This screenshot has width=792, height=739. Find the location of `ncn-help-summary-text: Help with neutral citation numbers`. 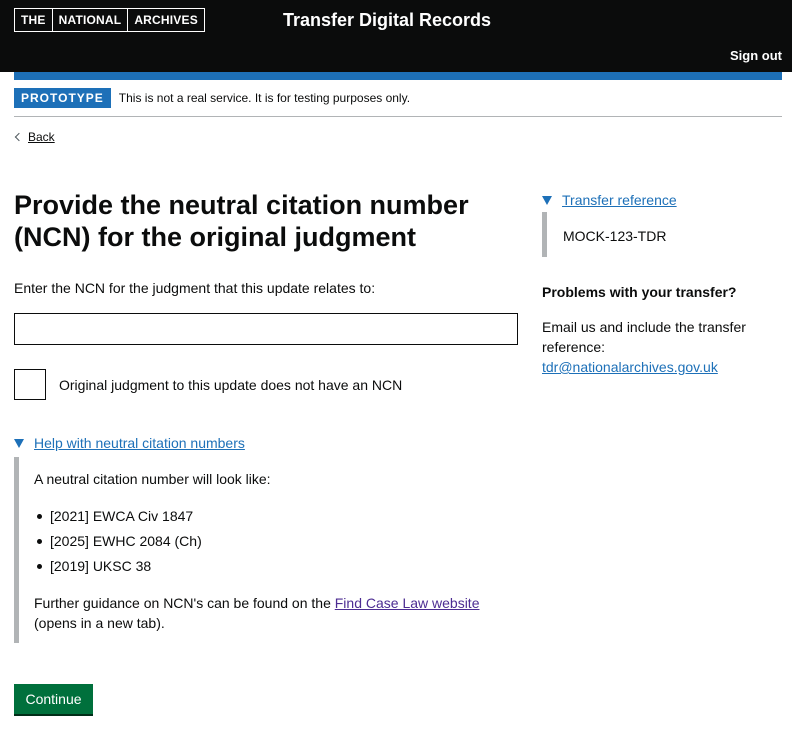

ncn-help-summary-text: Help with neutral citation numbers is located at coordinates (139, 443).